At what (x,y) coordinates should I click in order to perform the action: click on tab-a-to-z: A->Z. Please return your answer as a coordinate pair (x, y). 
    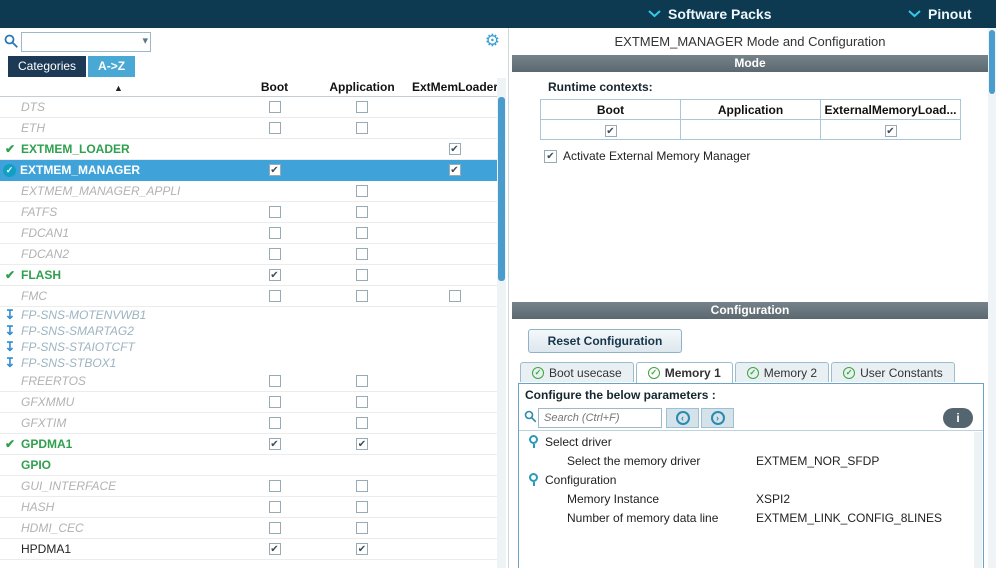
    Looking at the image, I should click on (112, 66).